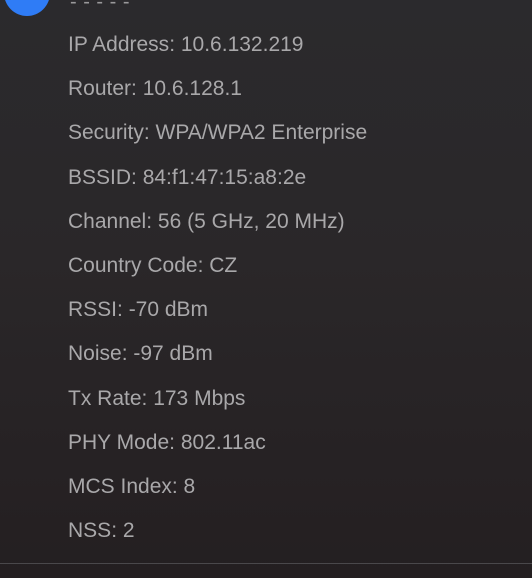 Image resolution: width=532 pixels, height=578 pixels. I want to click on detail-channel: Channel: 56 (5 GHz, 20 MHz), so click(217, 229).